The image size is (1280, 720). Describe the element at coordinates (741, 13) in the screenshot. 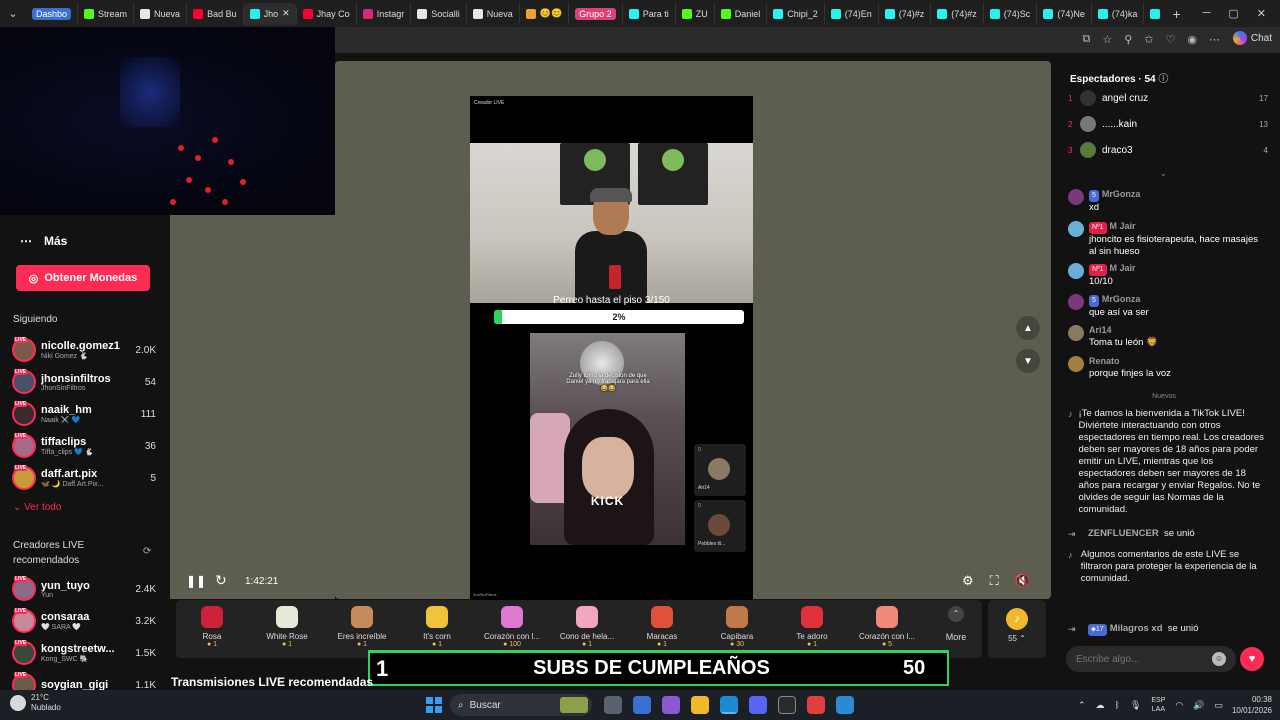

I see `browser-tab: Daniel` at that location.